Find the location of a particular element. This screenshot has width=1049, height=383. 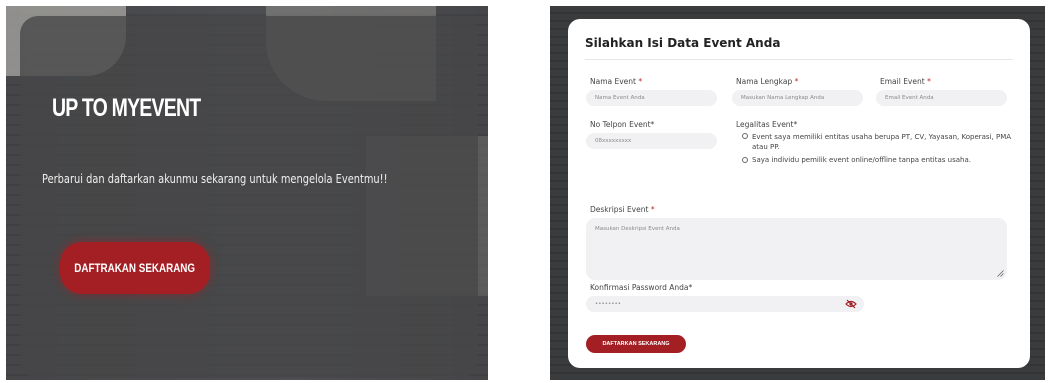

no-telpon-label: No Telpon Event* is located at coordinates (622, 124).